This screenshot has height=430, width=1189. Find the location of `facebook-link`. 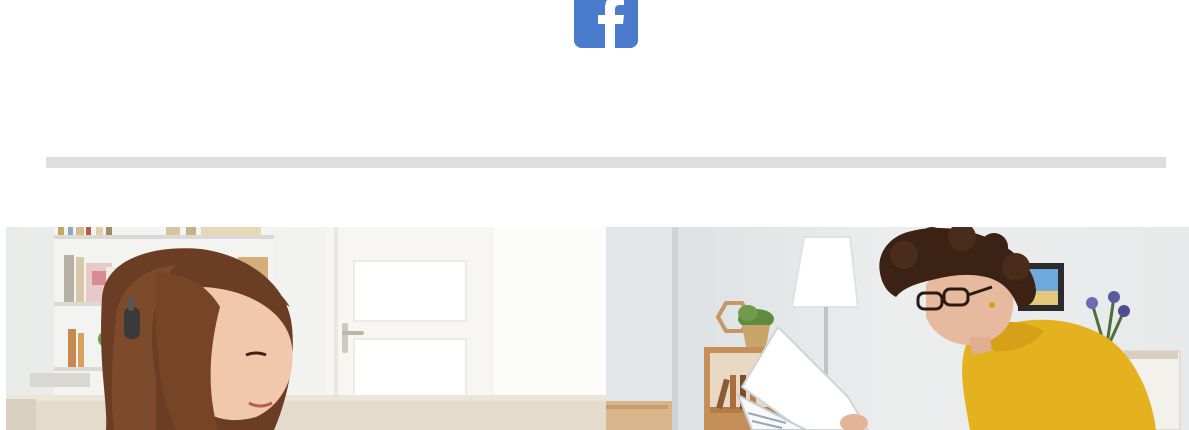

facebook-link is located at coordinates (606, 24).